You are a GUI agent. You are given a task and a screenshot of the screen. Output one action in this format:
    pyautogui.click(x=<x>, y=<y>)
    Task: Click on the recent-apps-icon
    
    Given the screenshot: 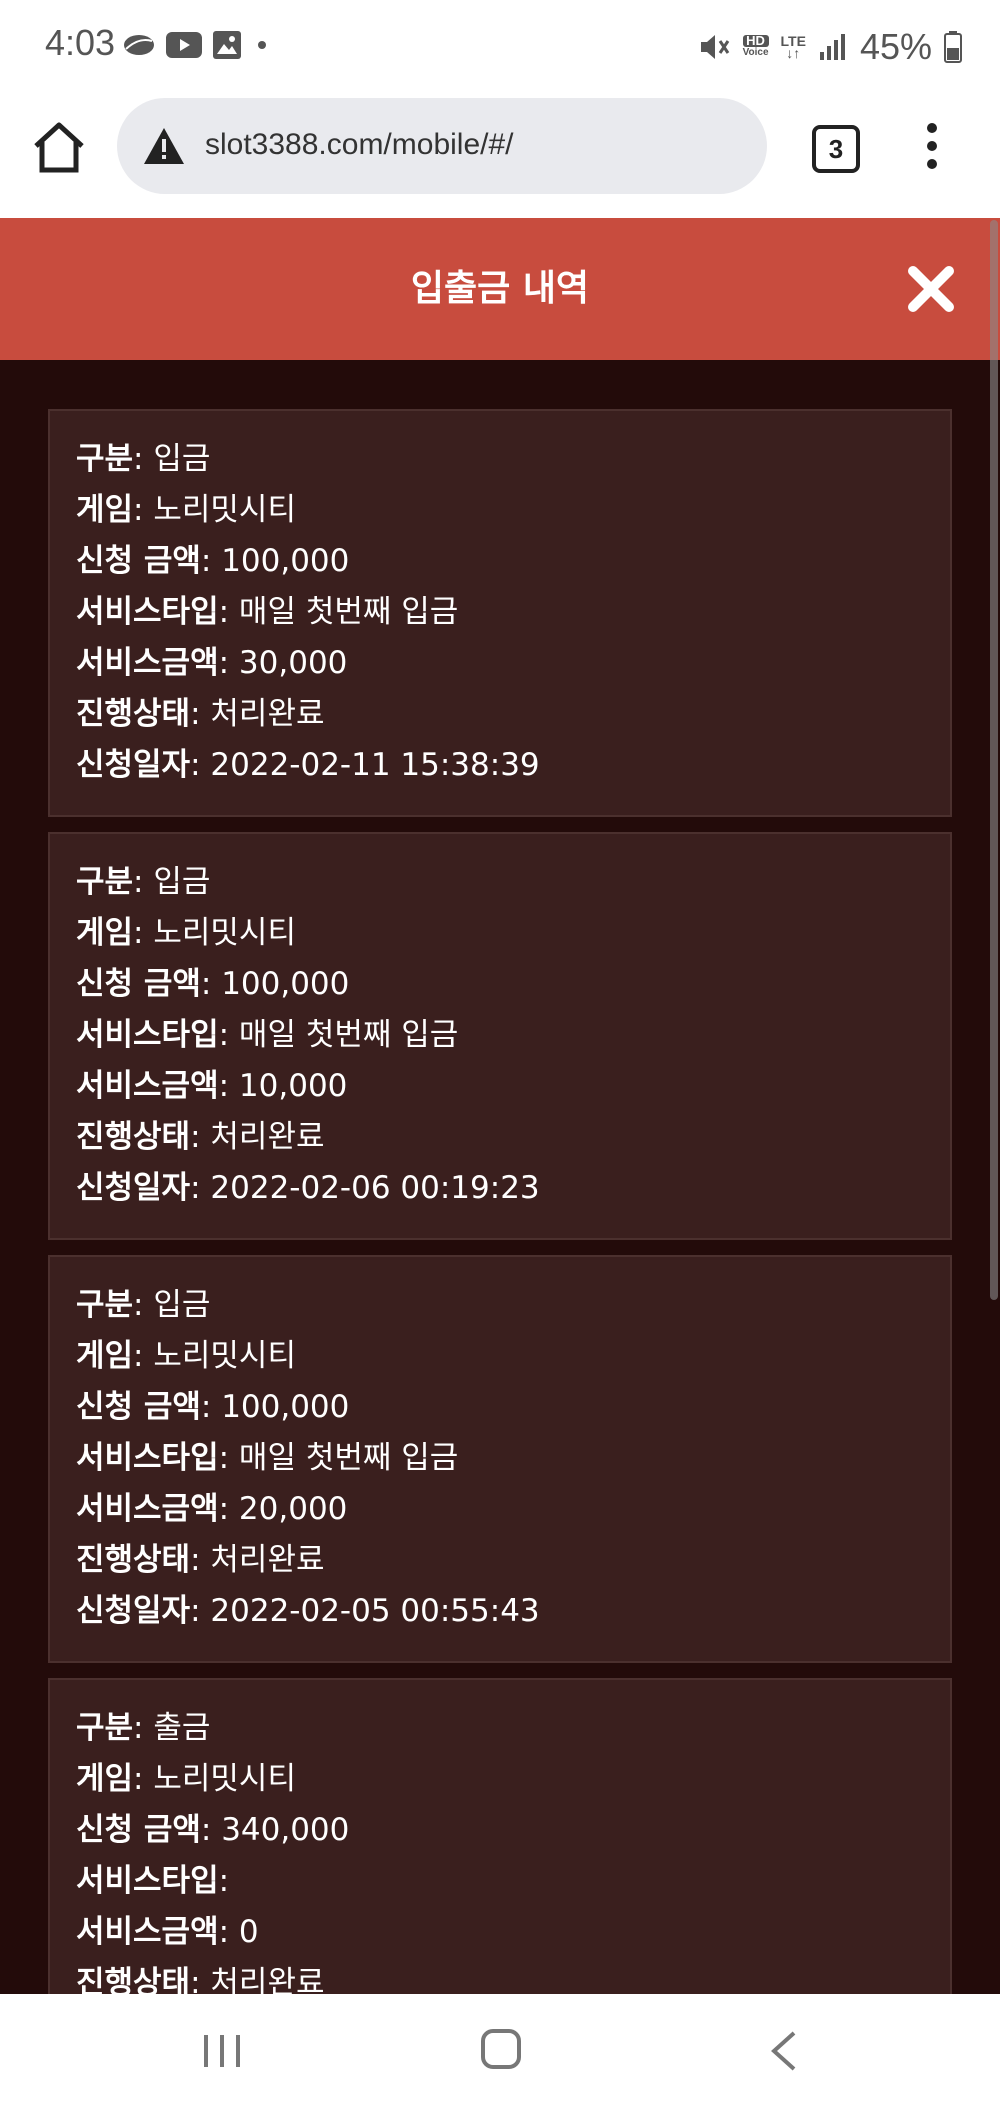 What is the action you would take?
    pyautogui.click(x=222, y=2051)
    